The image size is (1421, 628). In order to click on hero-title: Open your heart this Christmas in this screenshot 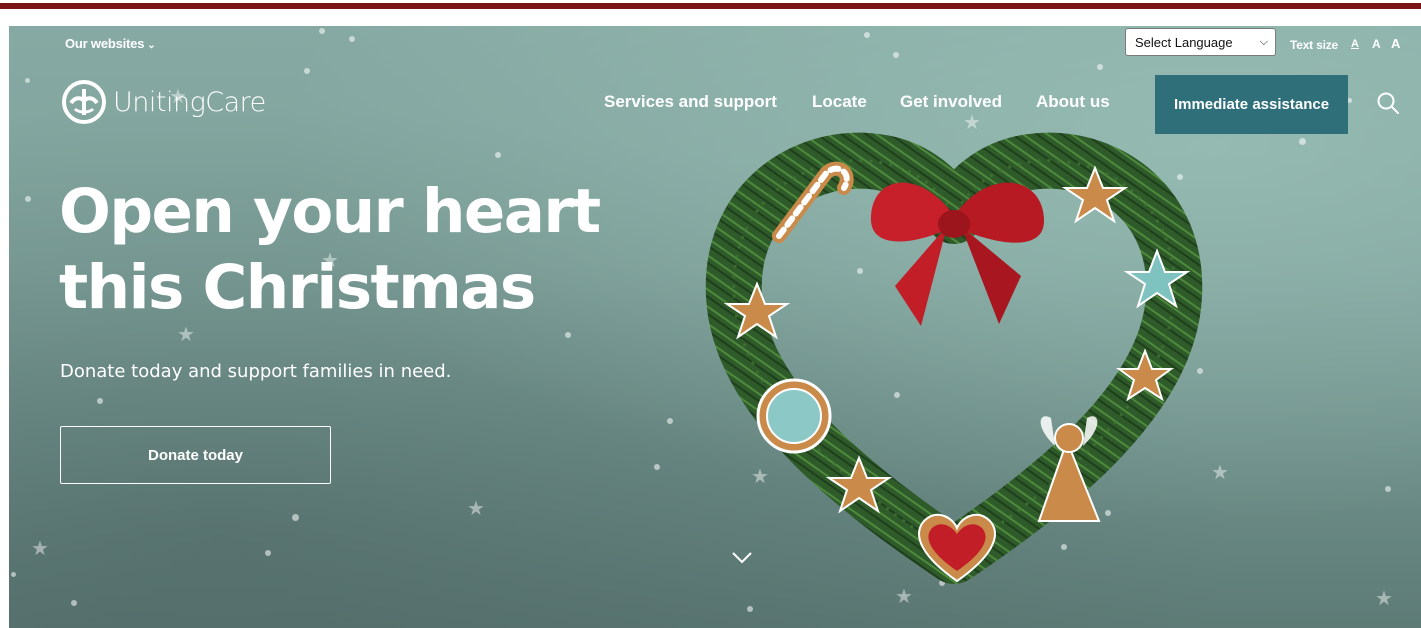, I will do `click(369, 250)`.